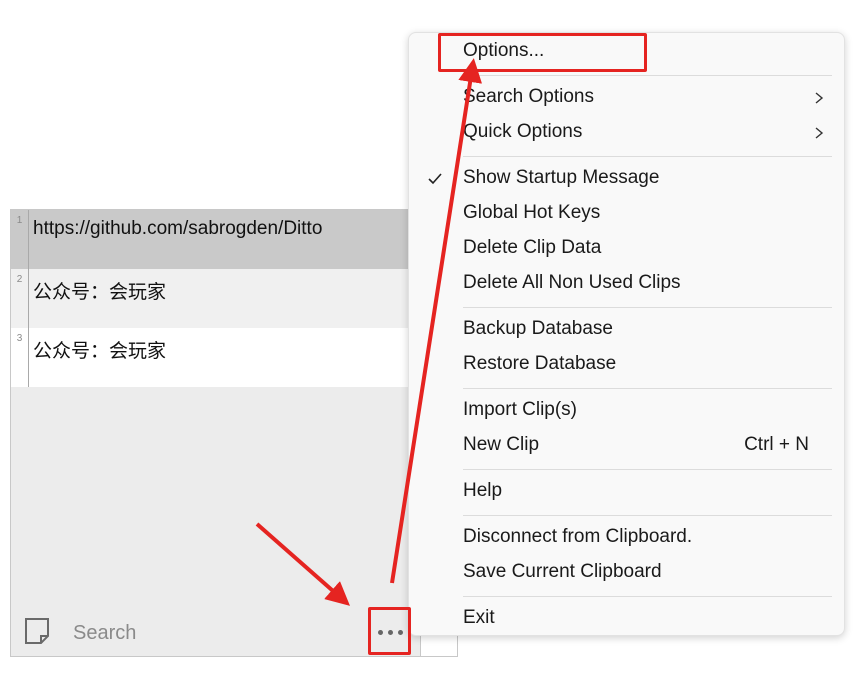 This screenshot has width=858, height=673. What do you see at coordinates (389, 631) in the screenshot?
I see `highlight-box-more-button` at bounding box center [389, 631].